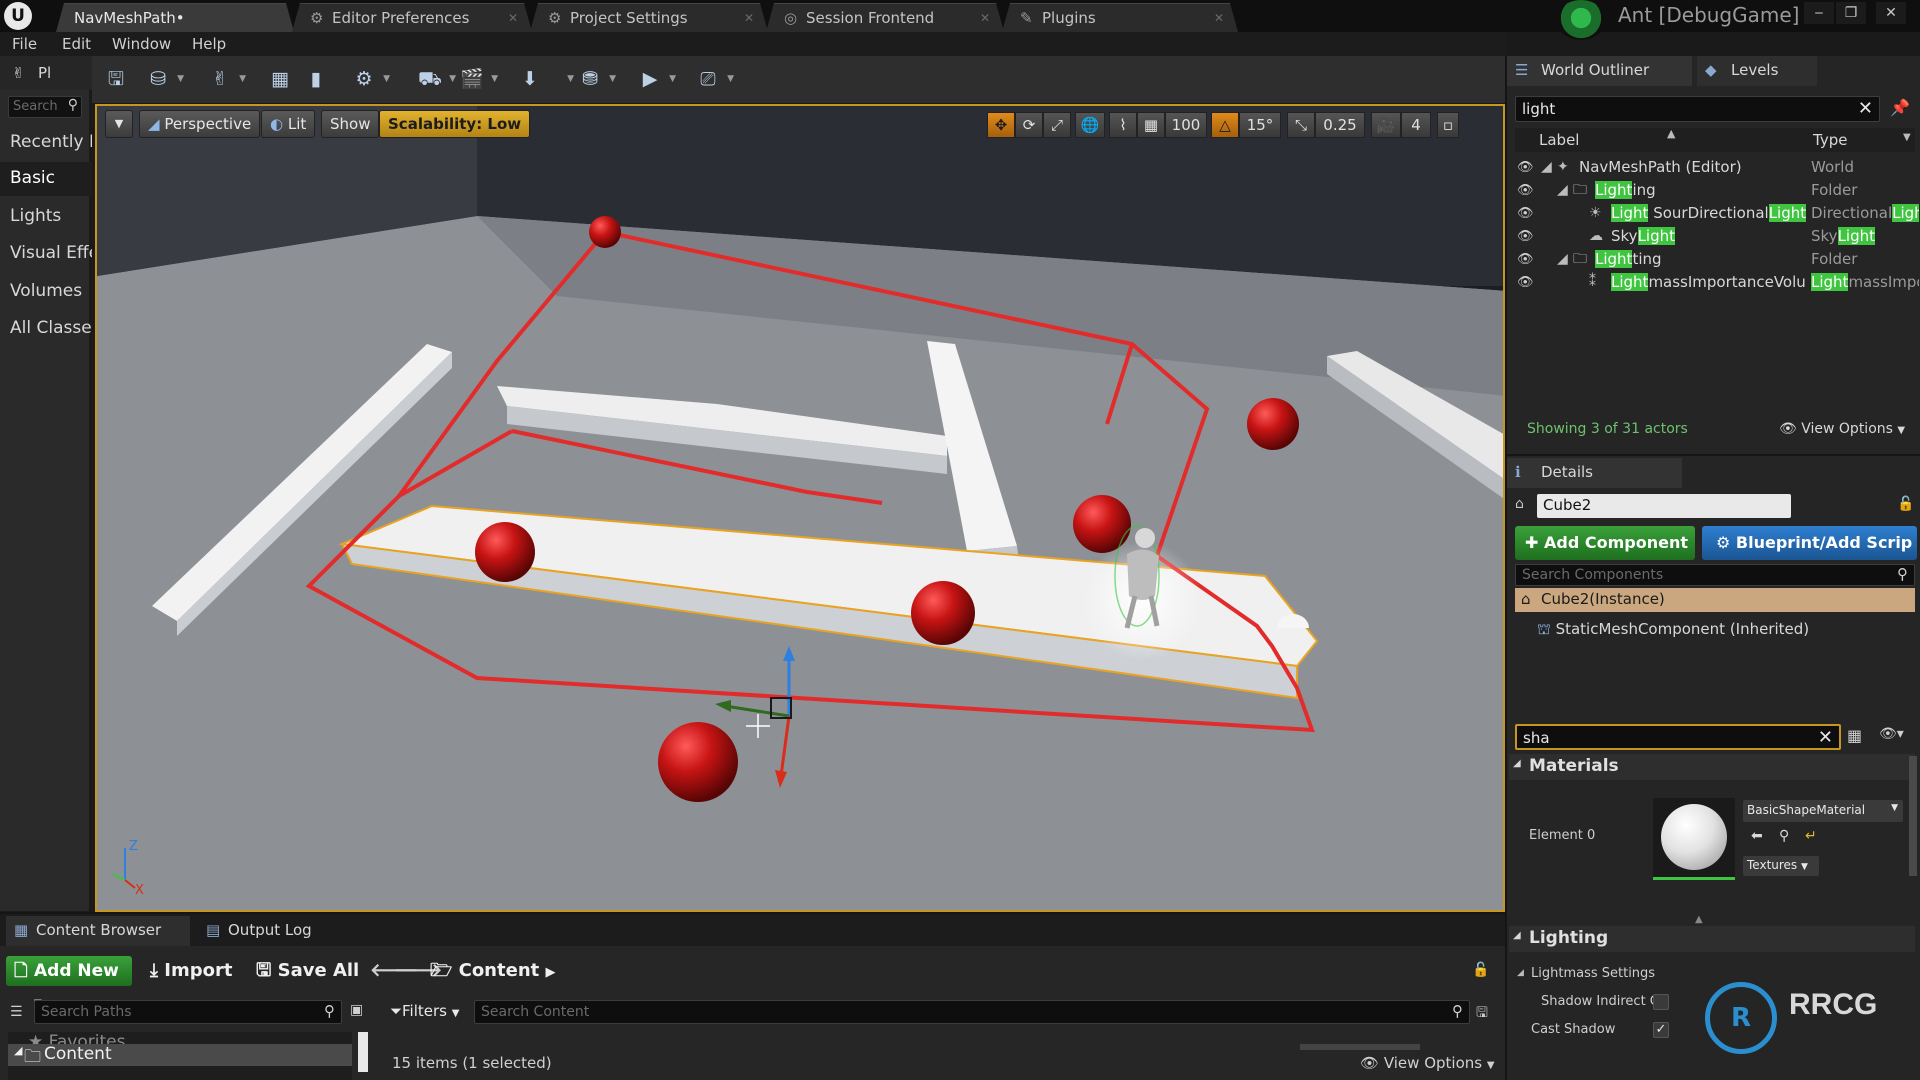 The image size is (1920, 1080). I want to click on modes-icon: ✌ ▼, so click(224, 79).